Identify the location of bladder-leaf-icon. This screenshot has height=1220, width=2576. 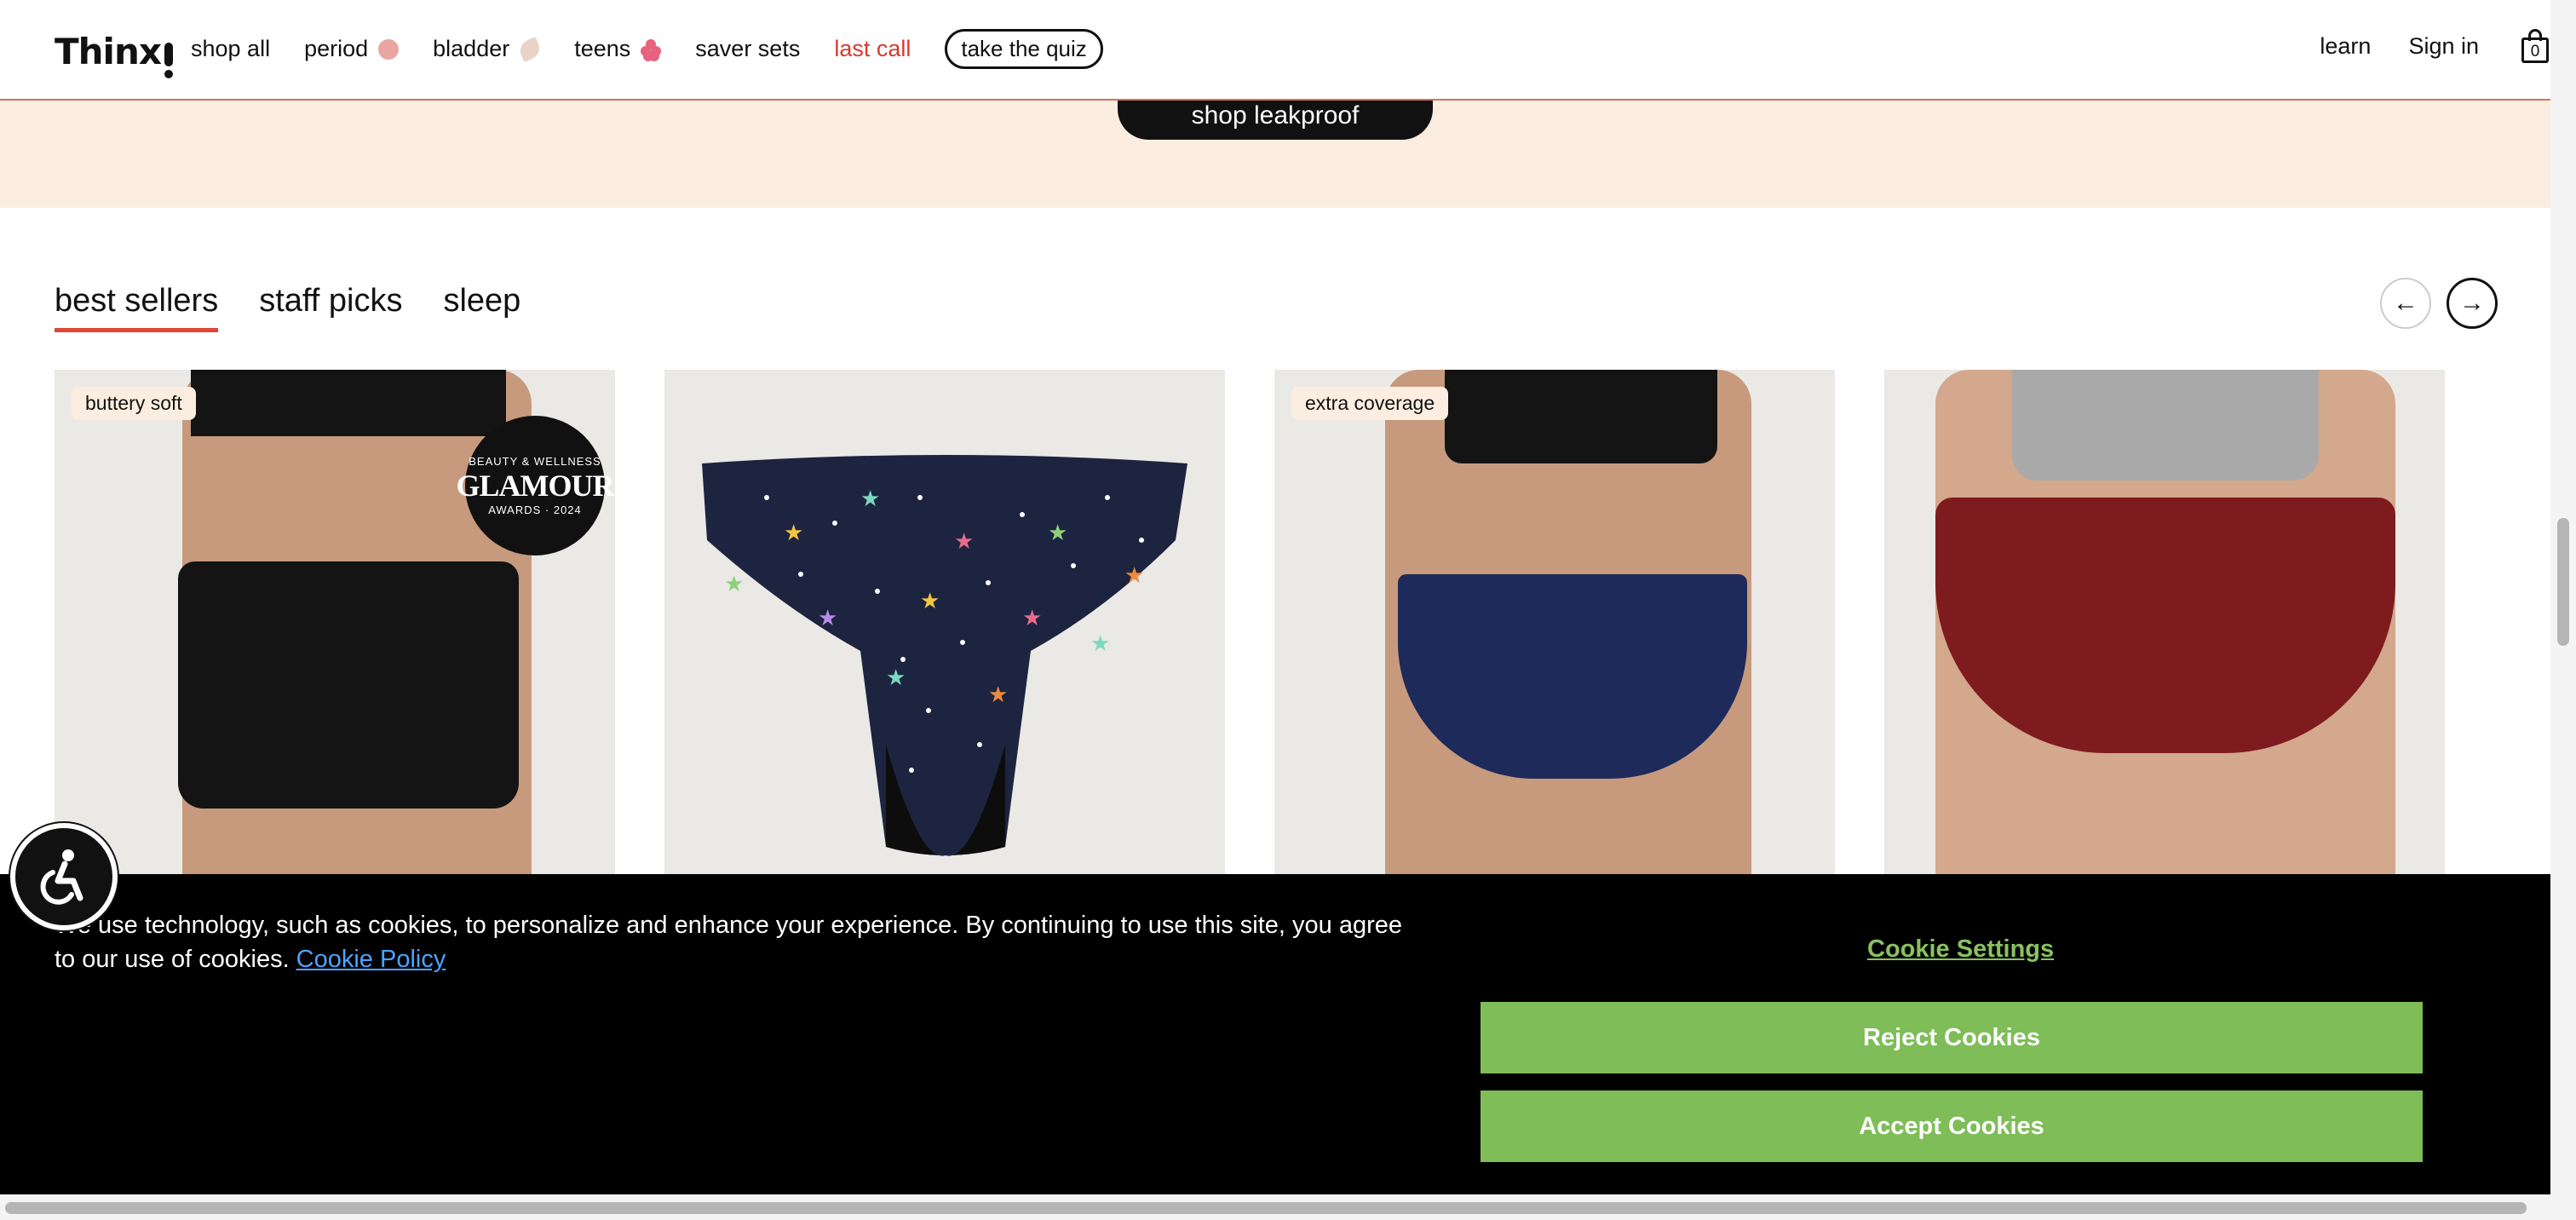
(530, 49).